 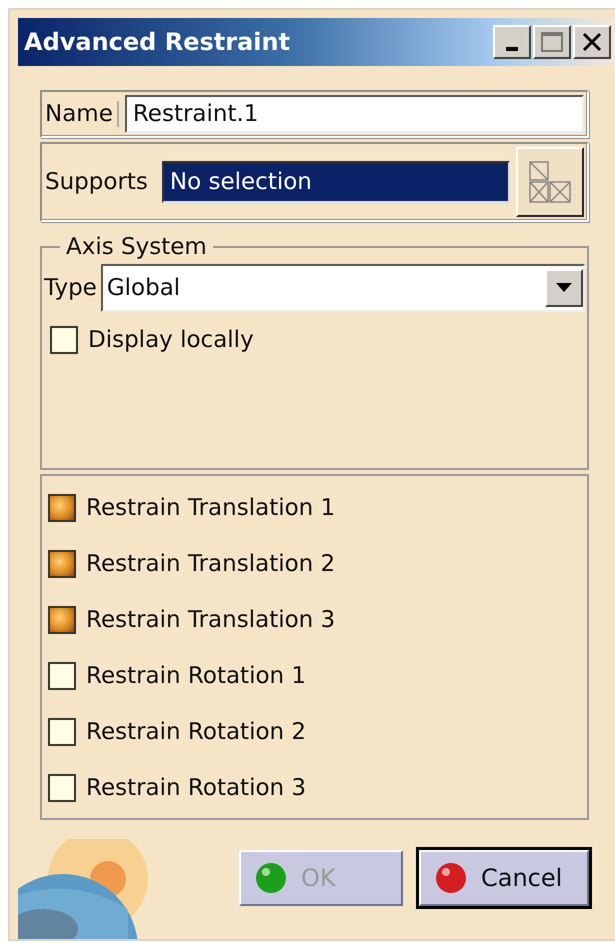 I want to click on supports-label: Supports, so click(x=96, y=182).